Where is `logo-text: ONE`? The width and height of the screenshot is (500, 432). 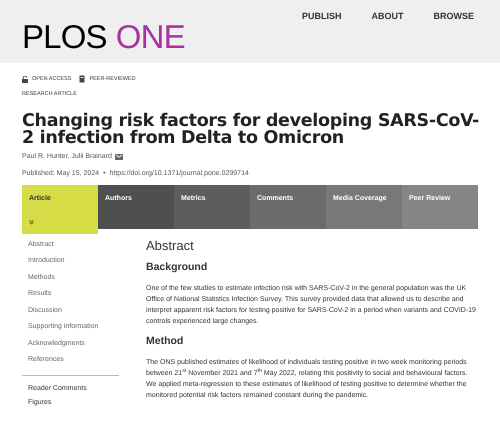 logo-text: ONE is located at coordinates (150, 36).